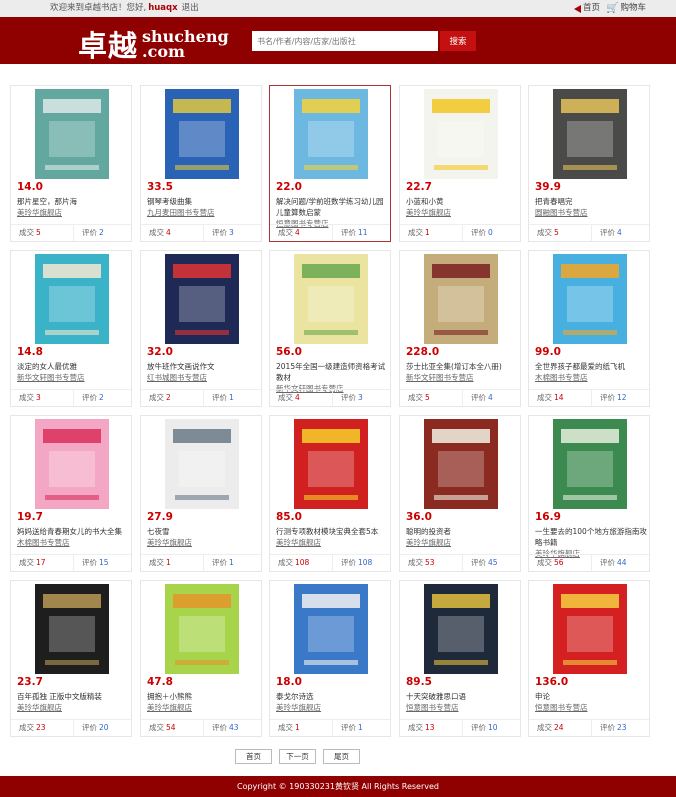 This screenshot has width=676, height=797. What do you see at coordinates (162, 8) in the screenshot?
I see `username-link: huaqx` at bounding box center [162, 8].